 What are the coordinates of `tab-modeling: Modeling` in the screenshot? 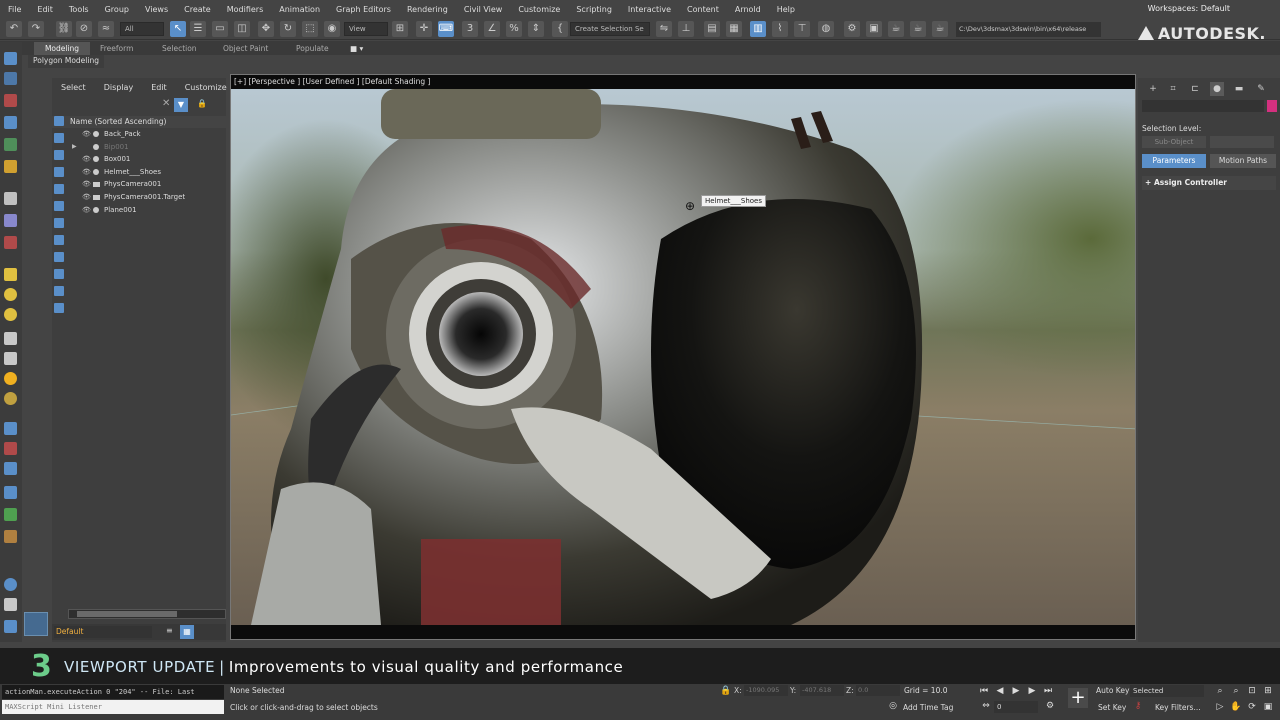 It's located at (62, 48).